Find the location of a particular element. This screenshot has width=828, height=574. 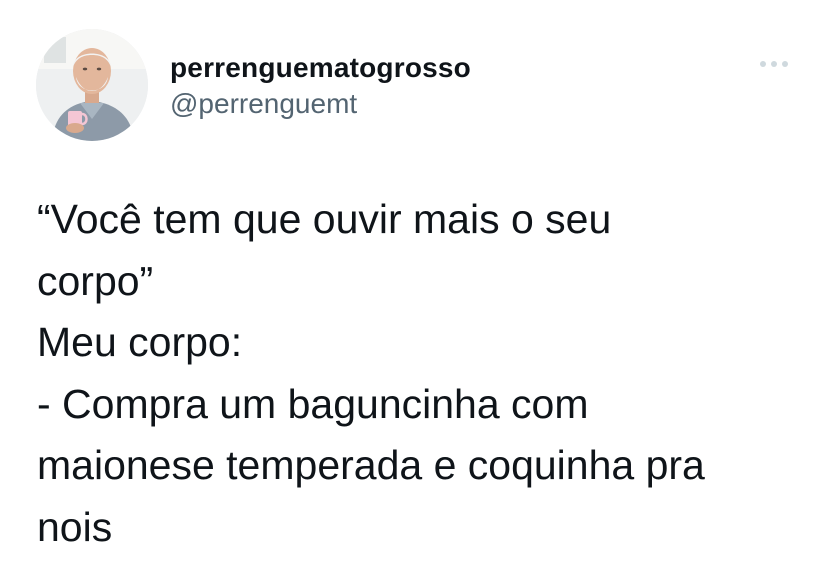

user-avatar-photo-icon is located at coordinates (92, 85).